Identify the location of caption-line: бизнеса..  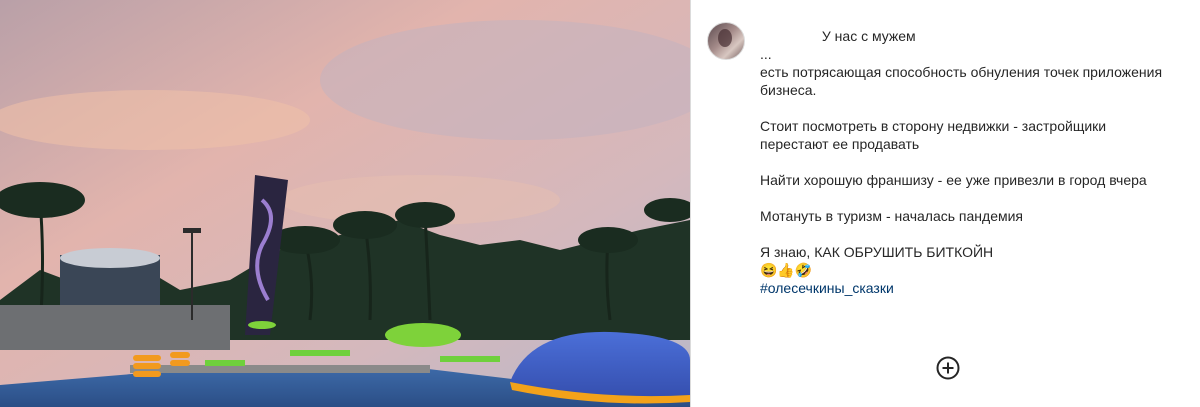
(788, 90).